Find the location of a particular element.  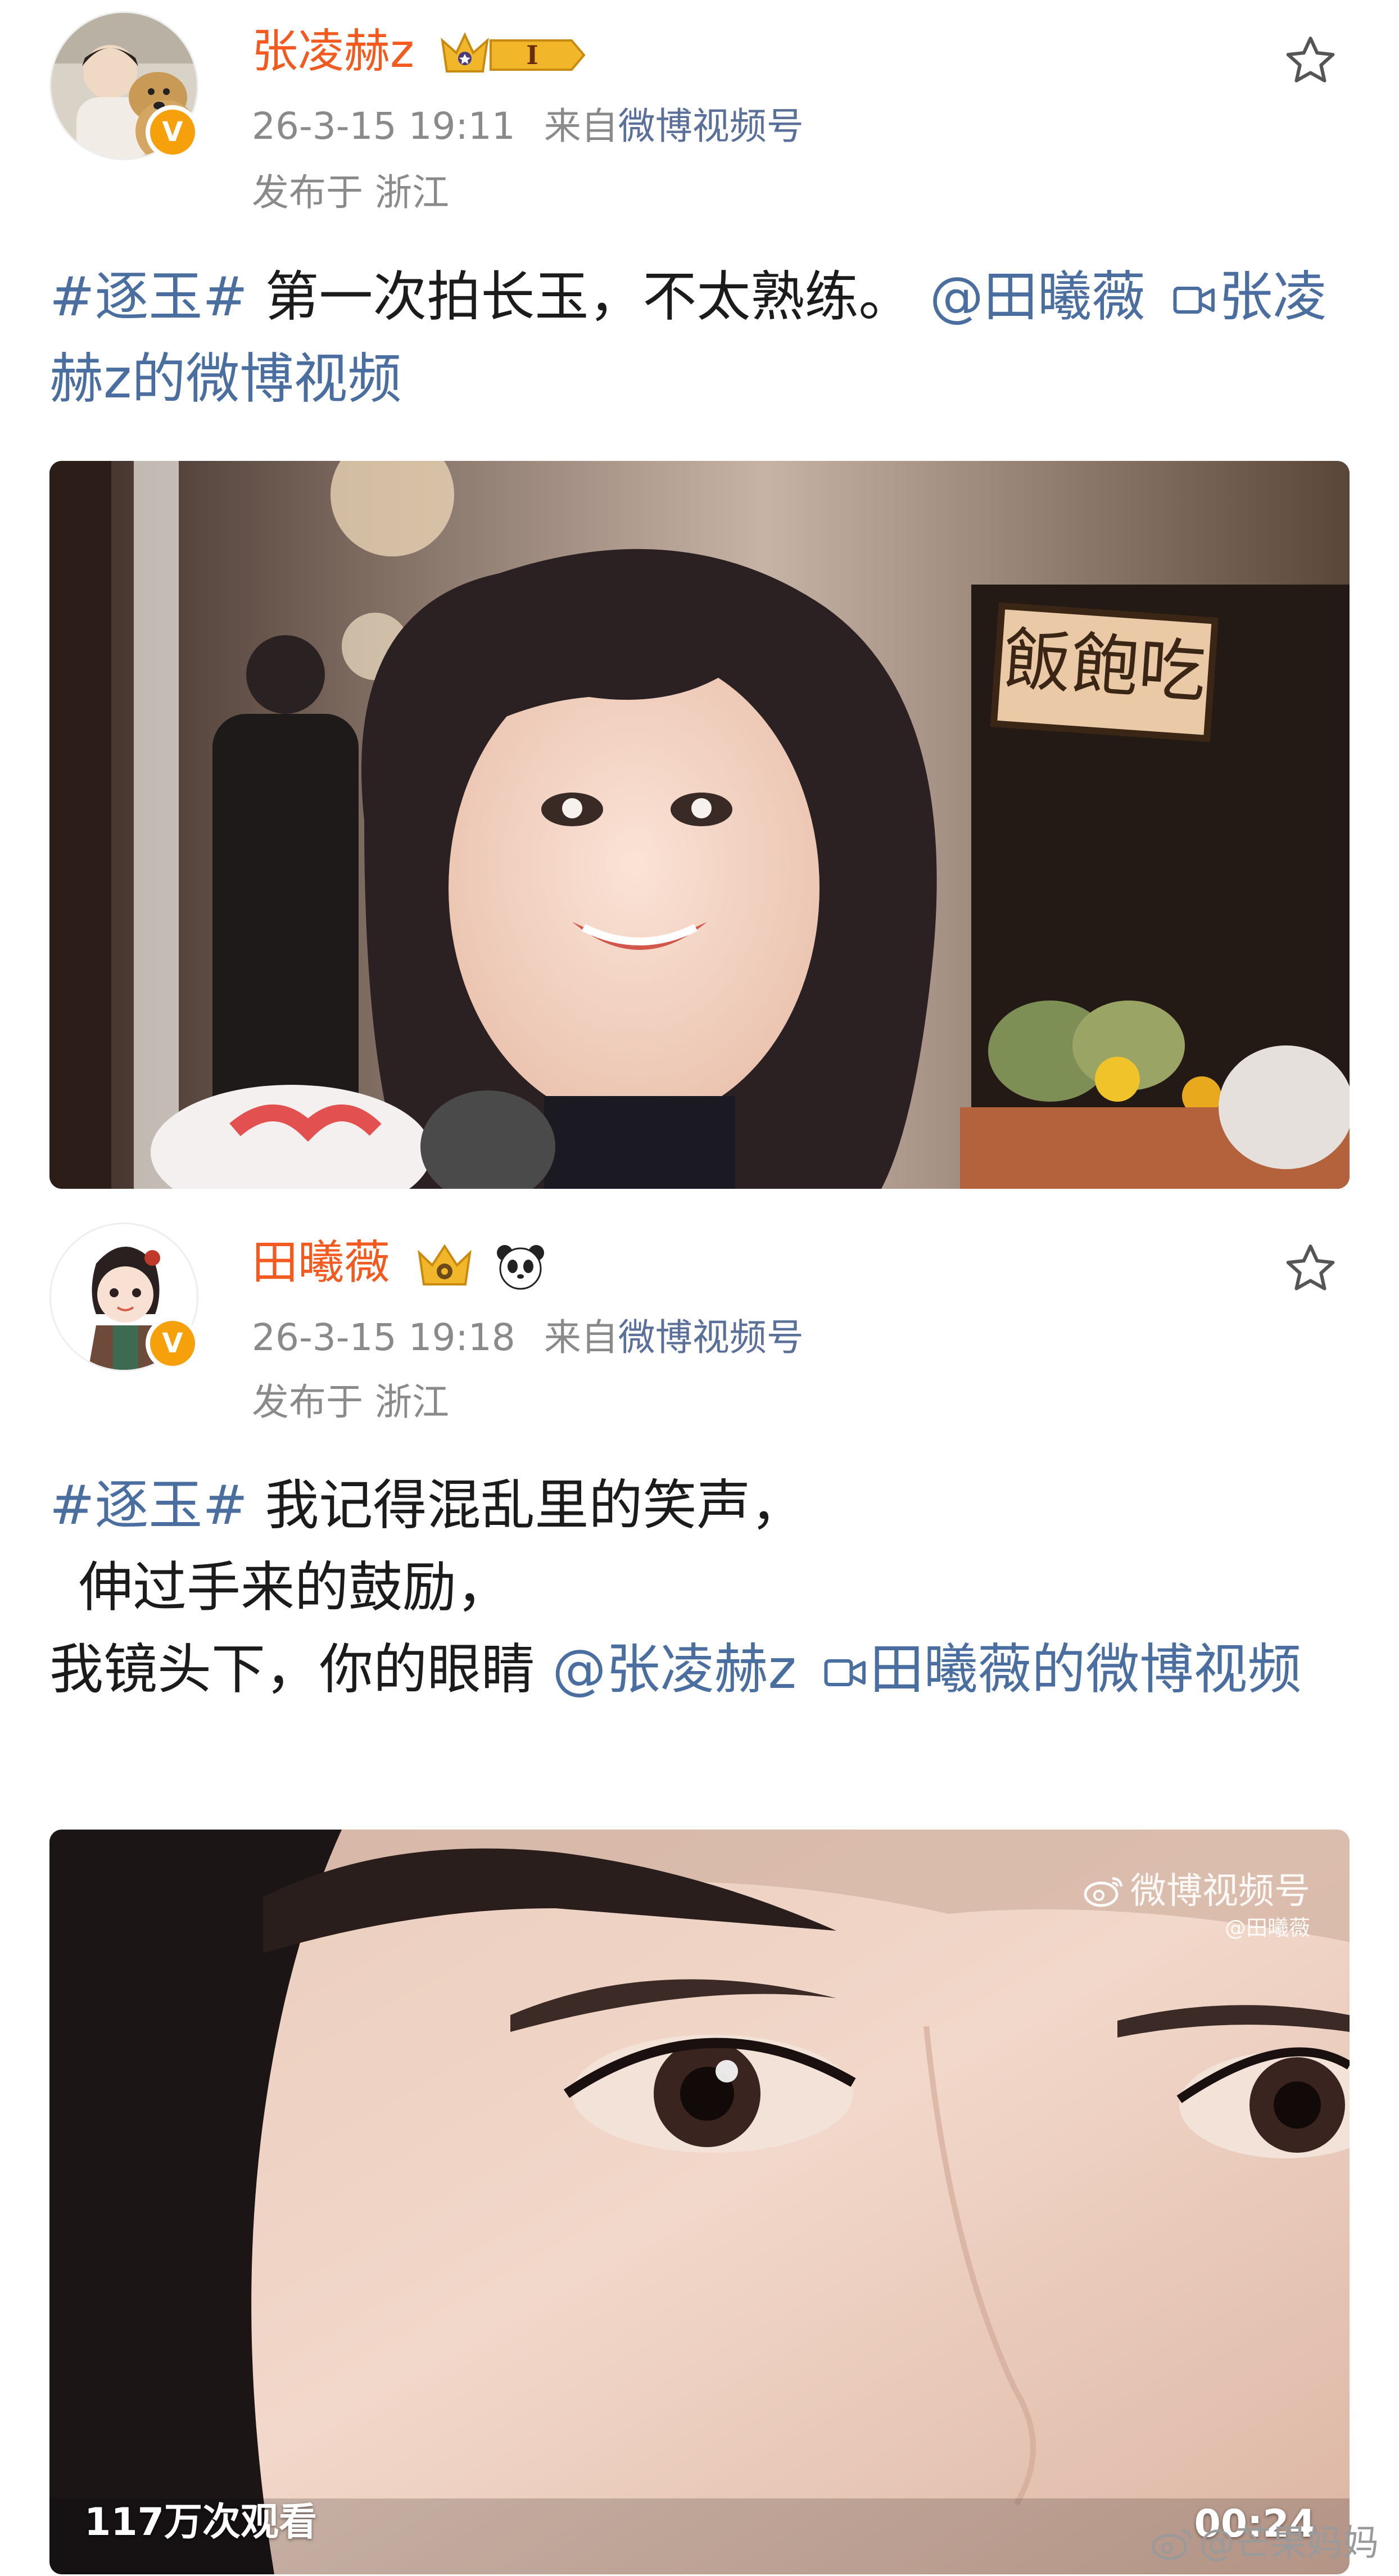

mention-link: @张凌赫z is located at coordinates (674, 1669).